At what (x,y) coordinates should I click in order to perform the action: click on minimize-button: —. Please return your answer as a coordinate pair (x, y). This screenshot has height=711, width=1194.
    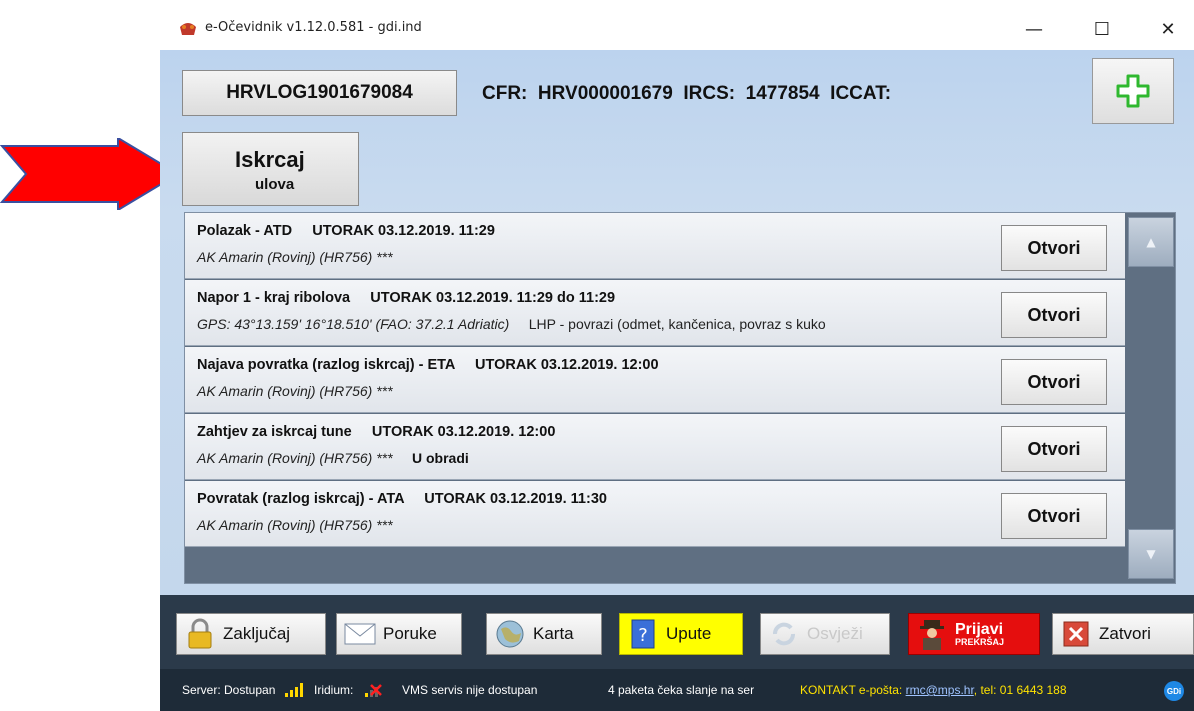
    Looking at the image, I should click on (1034, 29).